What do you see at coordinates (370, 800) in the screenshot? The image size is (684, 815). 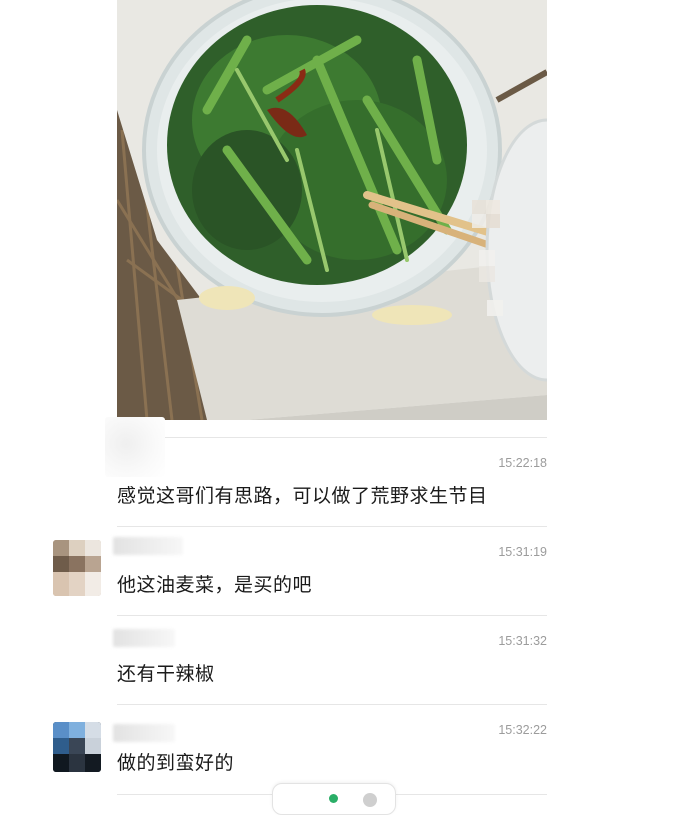 I see `indicator-icon` at bounding box center [370, 800].